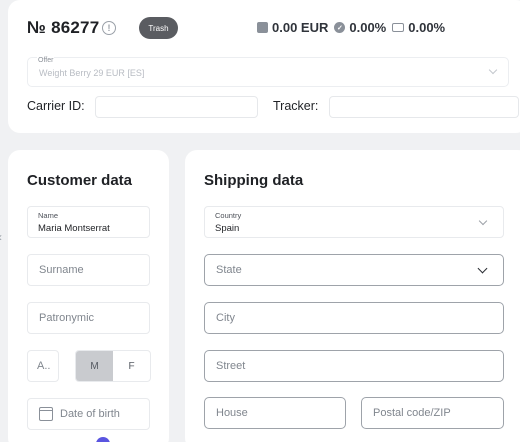  What do you see at coordinates (340, 27) in the screenshot?
I see `check-circle-icon: ✓` at bounding box center [340, 27].